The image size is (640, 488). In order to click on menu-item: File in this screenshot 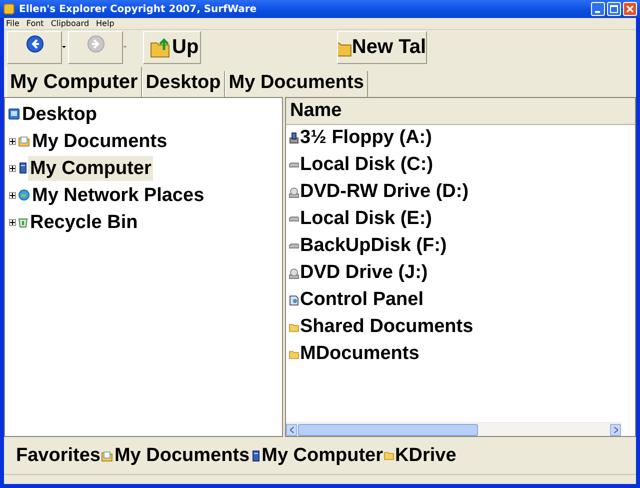, I will do `click(12, 23)`.